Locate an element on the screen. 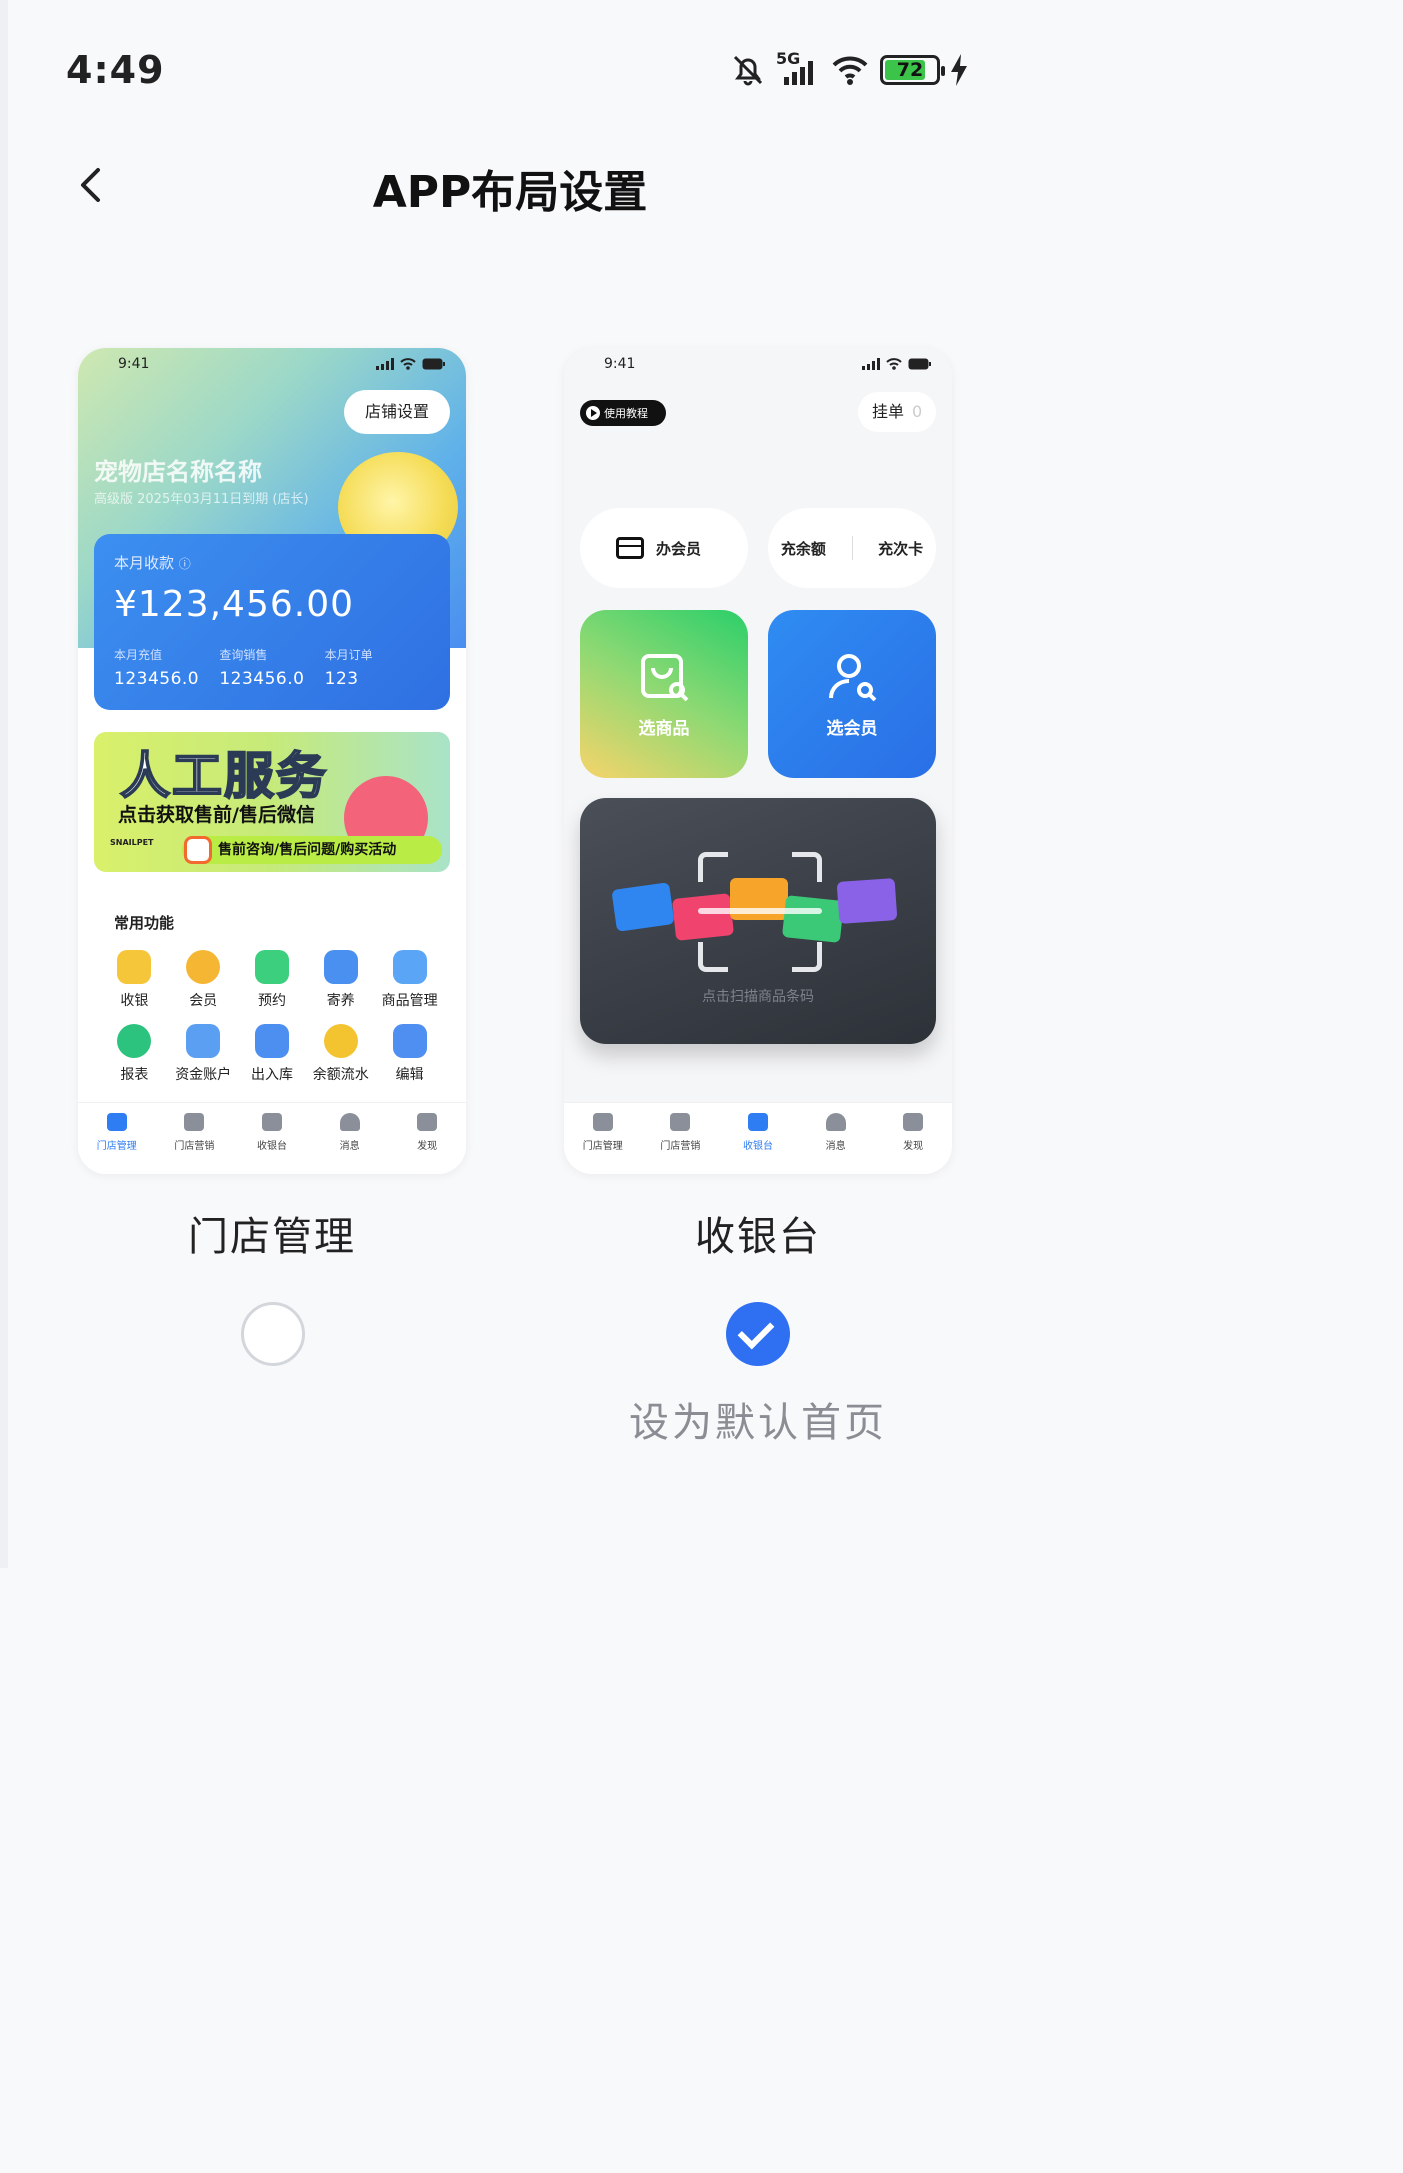 This screenshot has width=1403, height=2173. preview-tab-bar: 门店管理 门店营销 收银台 消息 发现 is located at coordinates (272, 1138).